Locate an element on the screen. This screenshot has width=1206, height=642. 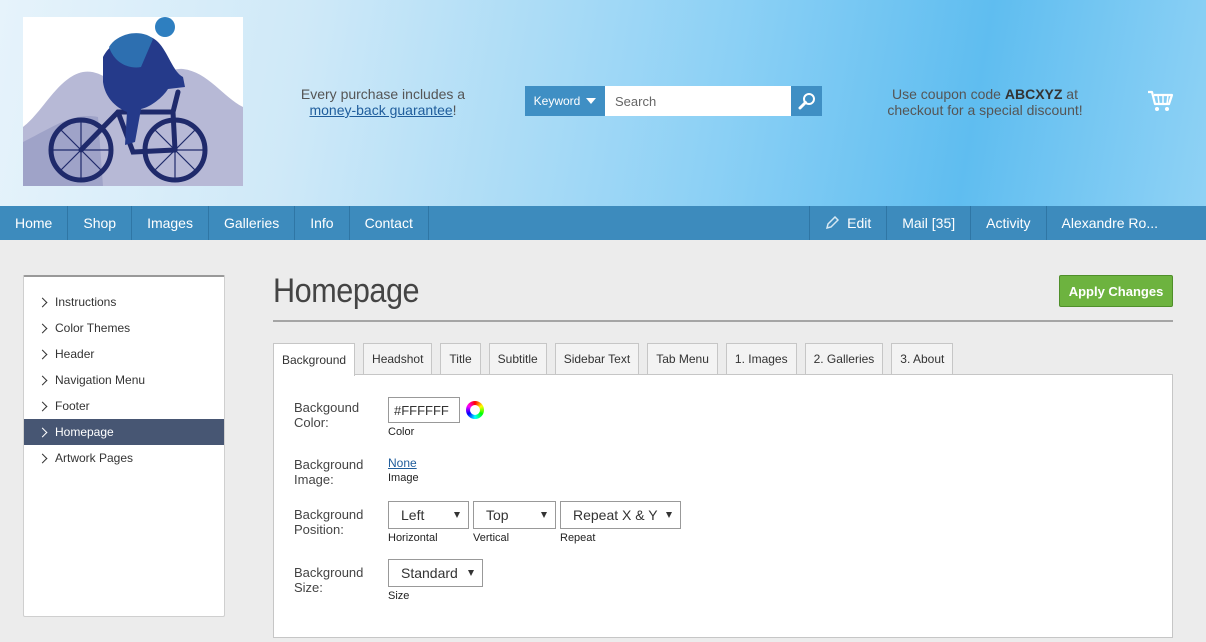
sidebar-item-label: Color Themes is located at coordinates (93, 328).